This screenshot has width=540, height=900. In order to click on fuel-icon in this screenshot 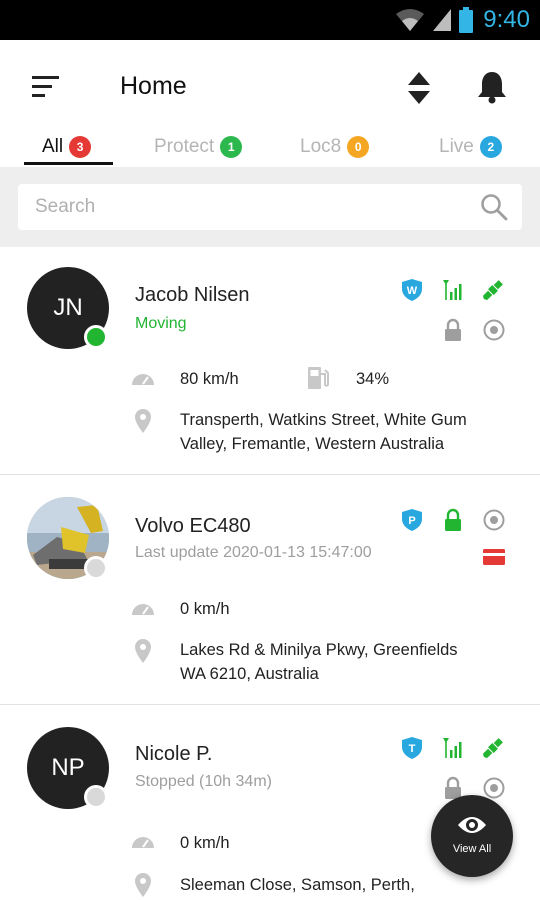, I will do `click(318, 378)`.